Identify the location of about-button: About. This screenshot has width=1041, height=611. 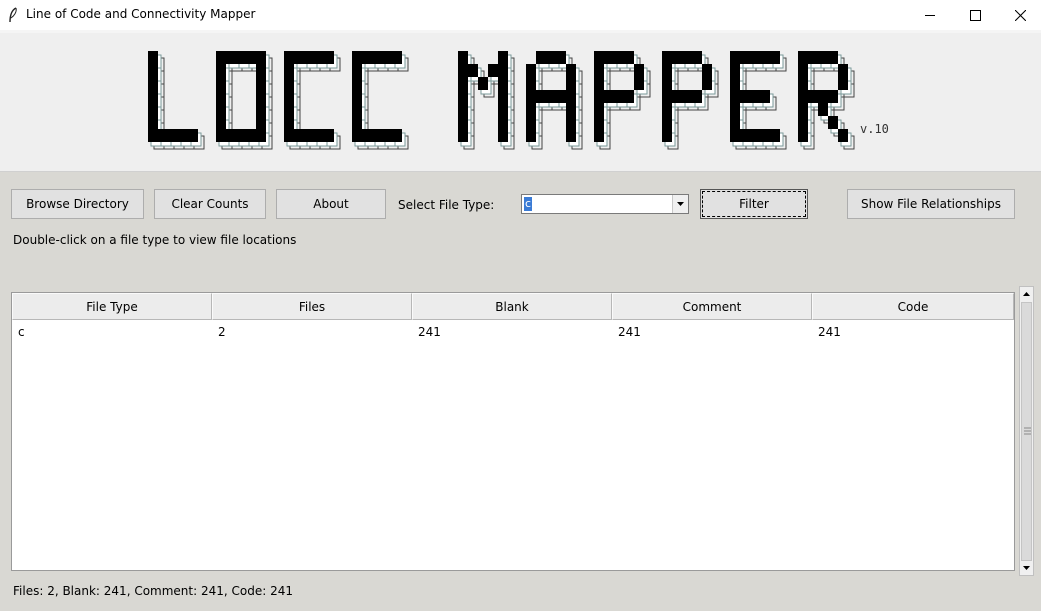
(331, 204).